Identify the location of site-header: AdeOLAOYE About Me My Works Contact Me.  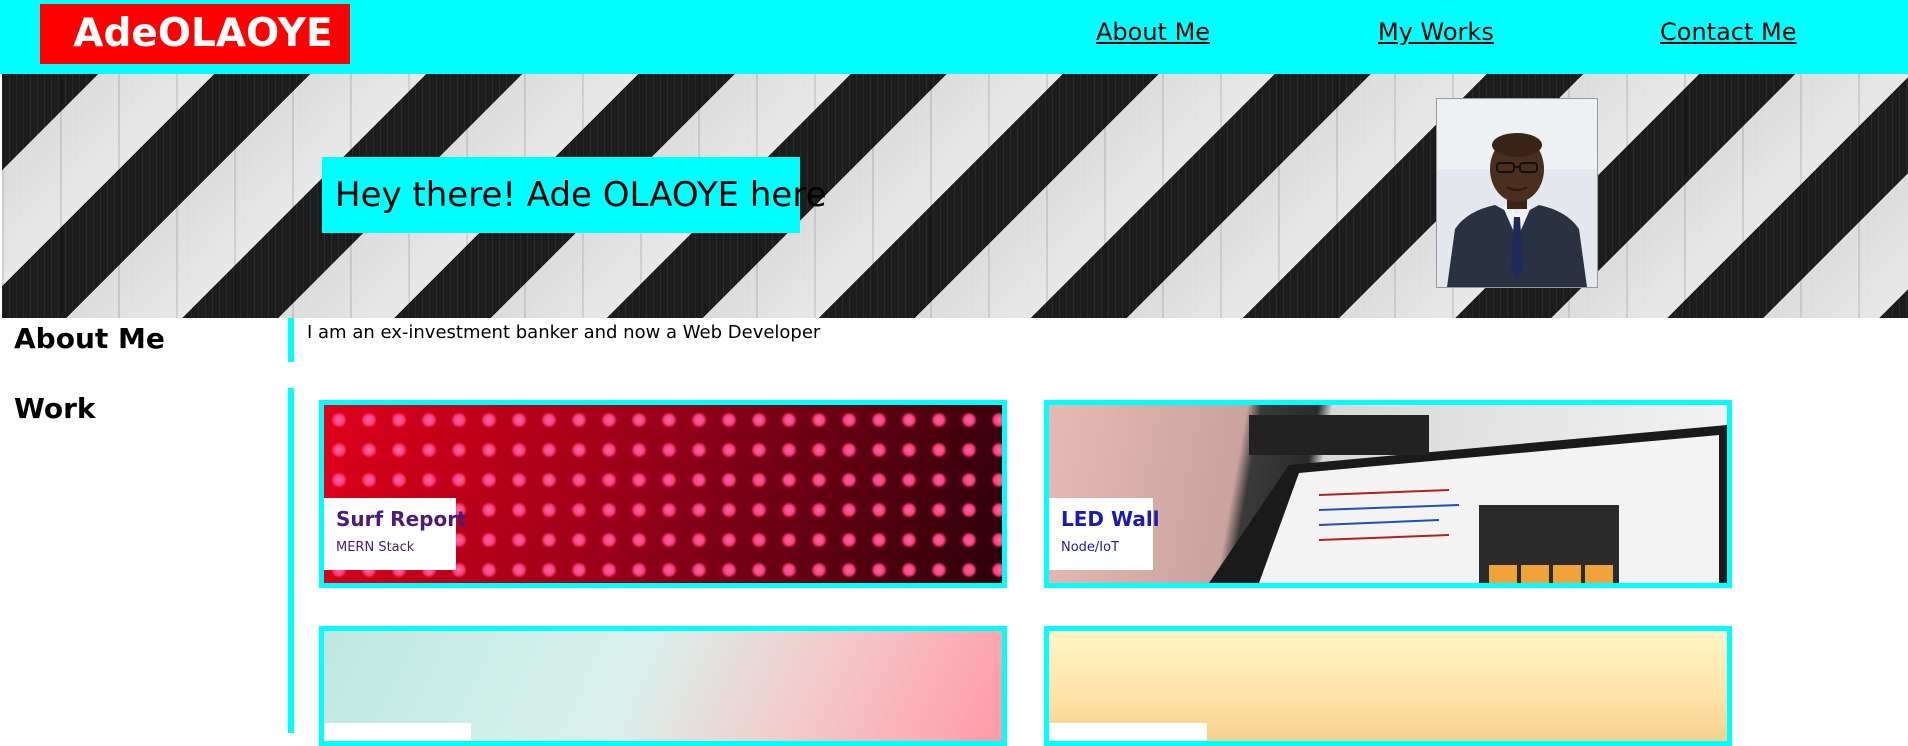
(954, 37).